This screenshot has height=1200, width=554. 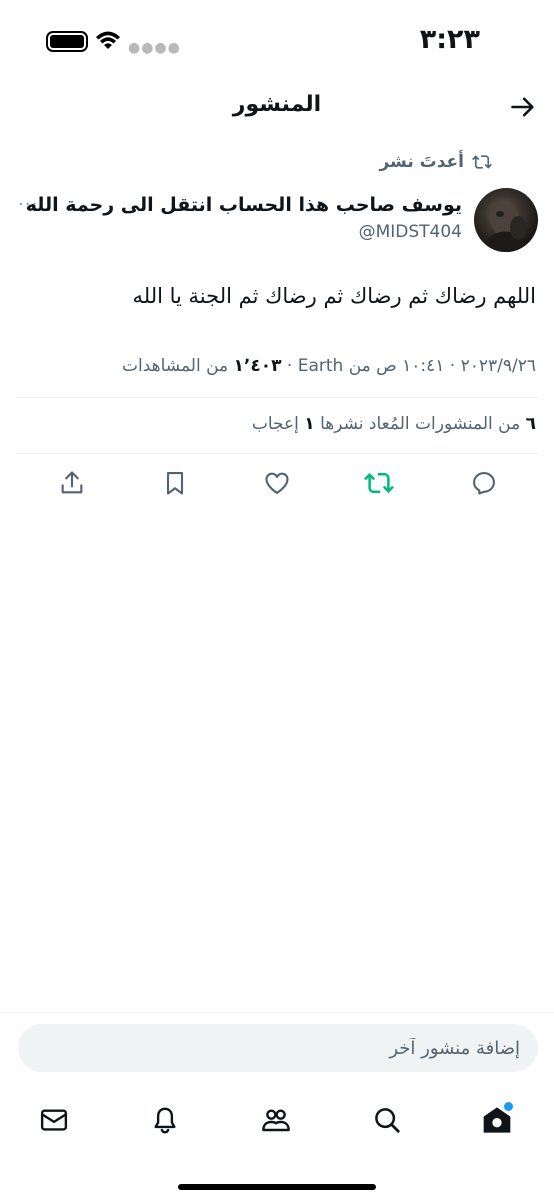 I want to click on like-button, so click(x=277, y=483).